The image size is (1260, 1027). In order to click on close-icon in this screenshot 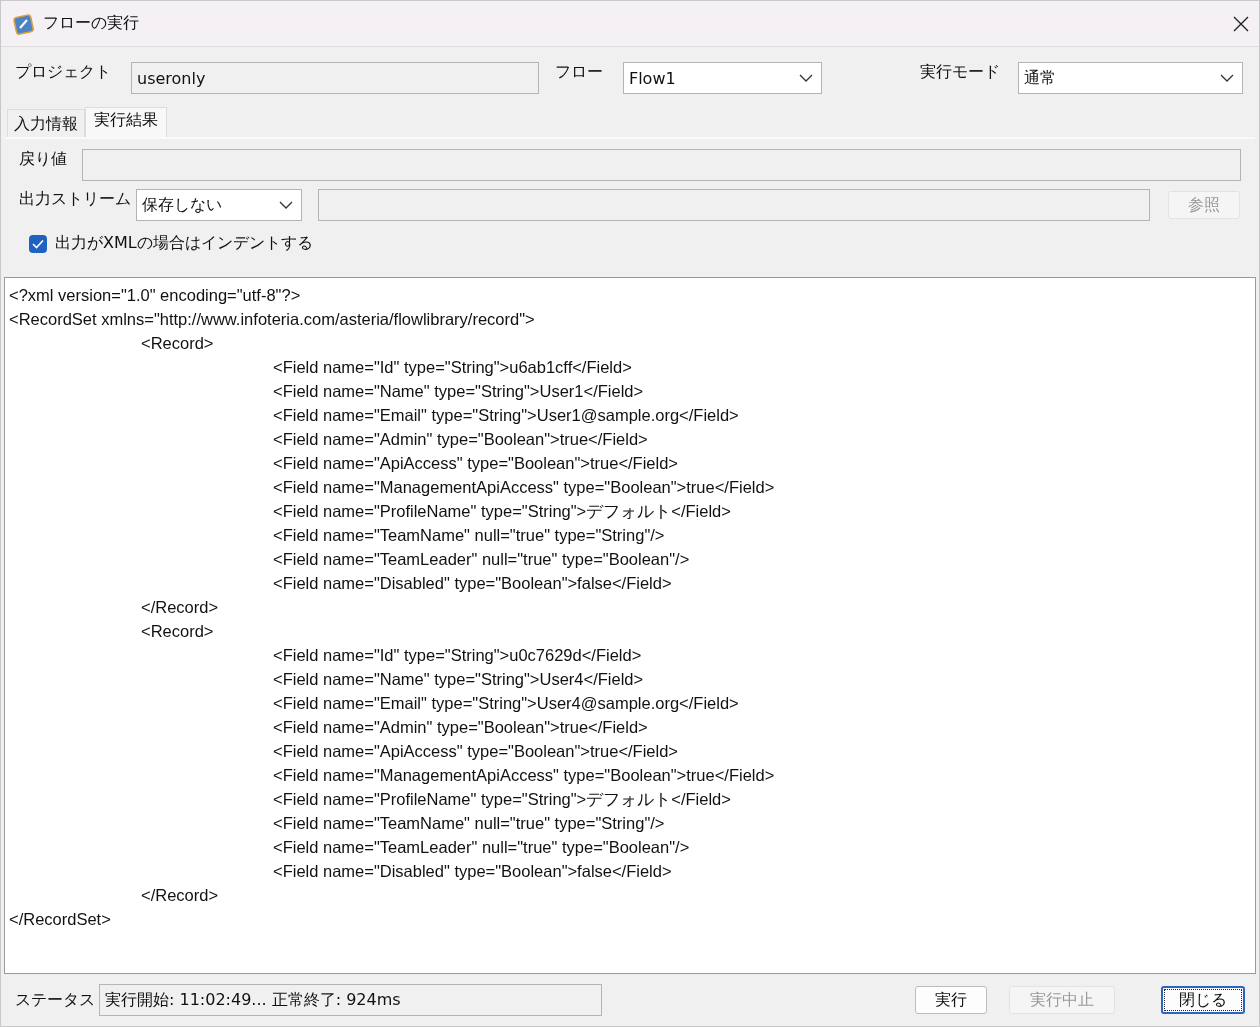, I will do `click(1241, 23)`.